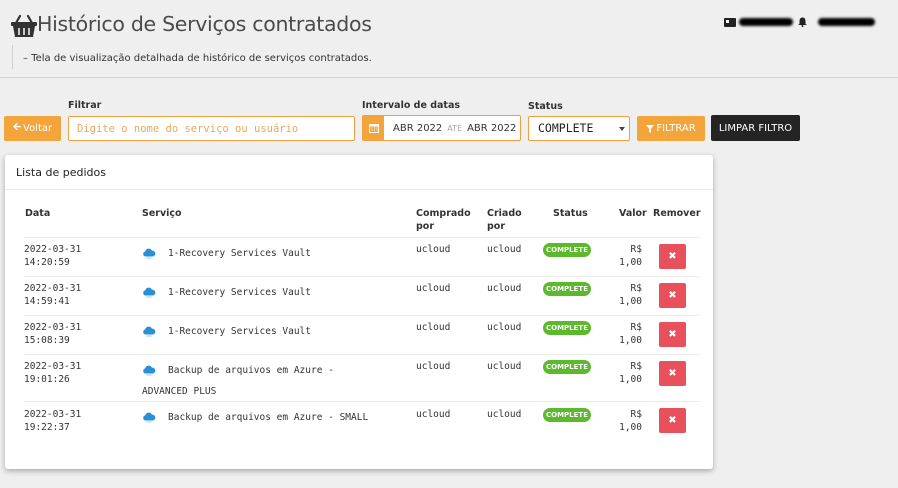 Image resolution: width=898 pixels, height=488 pixels. What do you see at coordinates (204, 24) in the screenshot?
I see `page-title: Histórico de Serviços contratados` at bounding box center [204, 24].